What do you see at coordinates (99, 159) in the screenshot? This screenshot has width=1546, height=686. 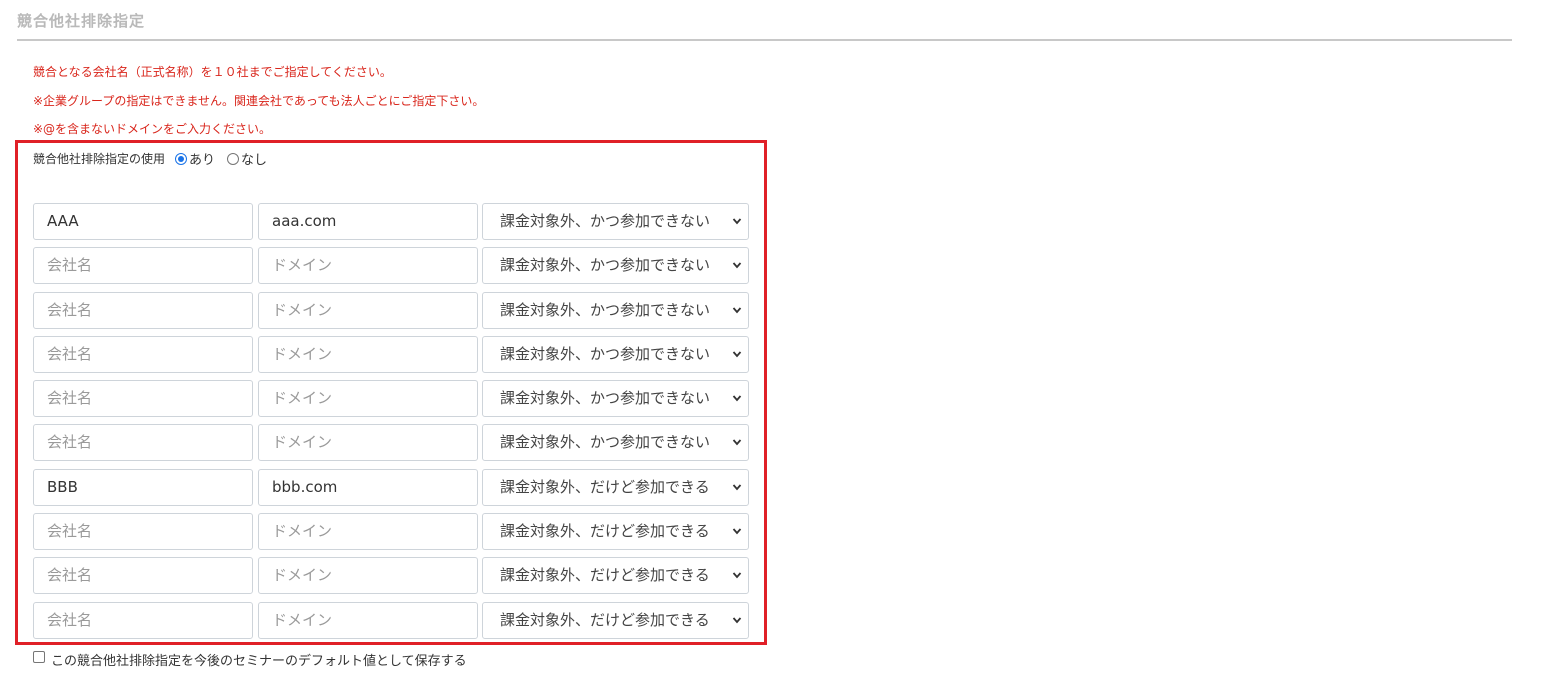 I see `usage-label: 競合他社排除指定の使用` at bounding box center [99, 159].